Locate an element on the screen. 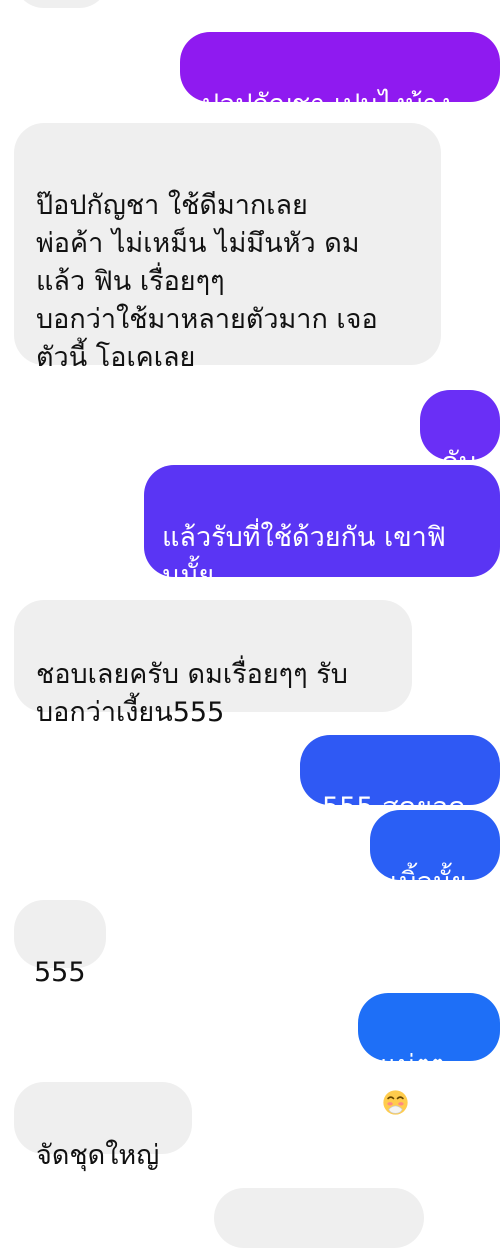 The width and height of the screenshot is (502, 1248). message-text: เบิ้ลมั้ย is located at coordinates (428, 882).